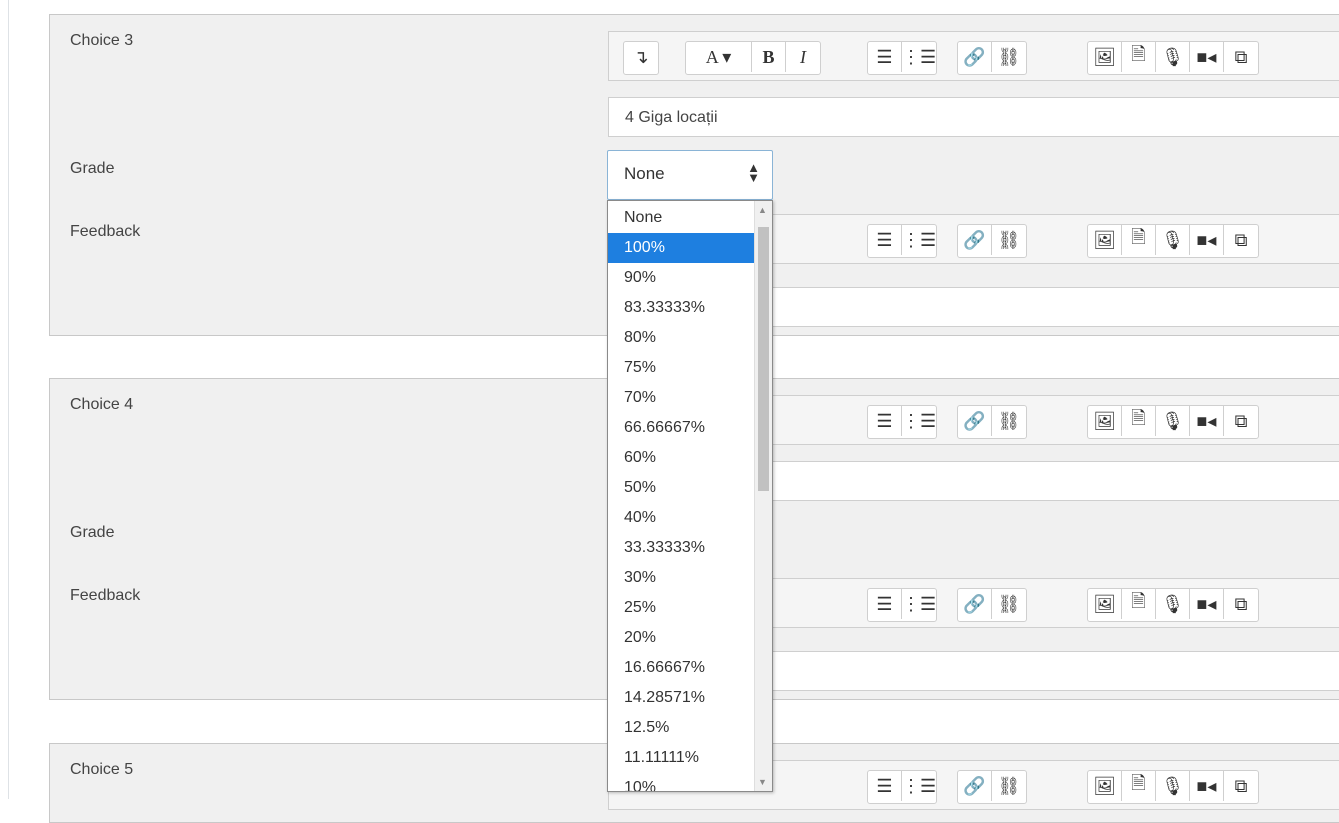 This screenshot has width=1339, height=823. What do you see at coordinates (681, 338) in the screenshot?
I see `grade-option: 80%` at bounding box center [681, 338].